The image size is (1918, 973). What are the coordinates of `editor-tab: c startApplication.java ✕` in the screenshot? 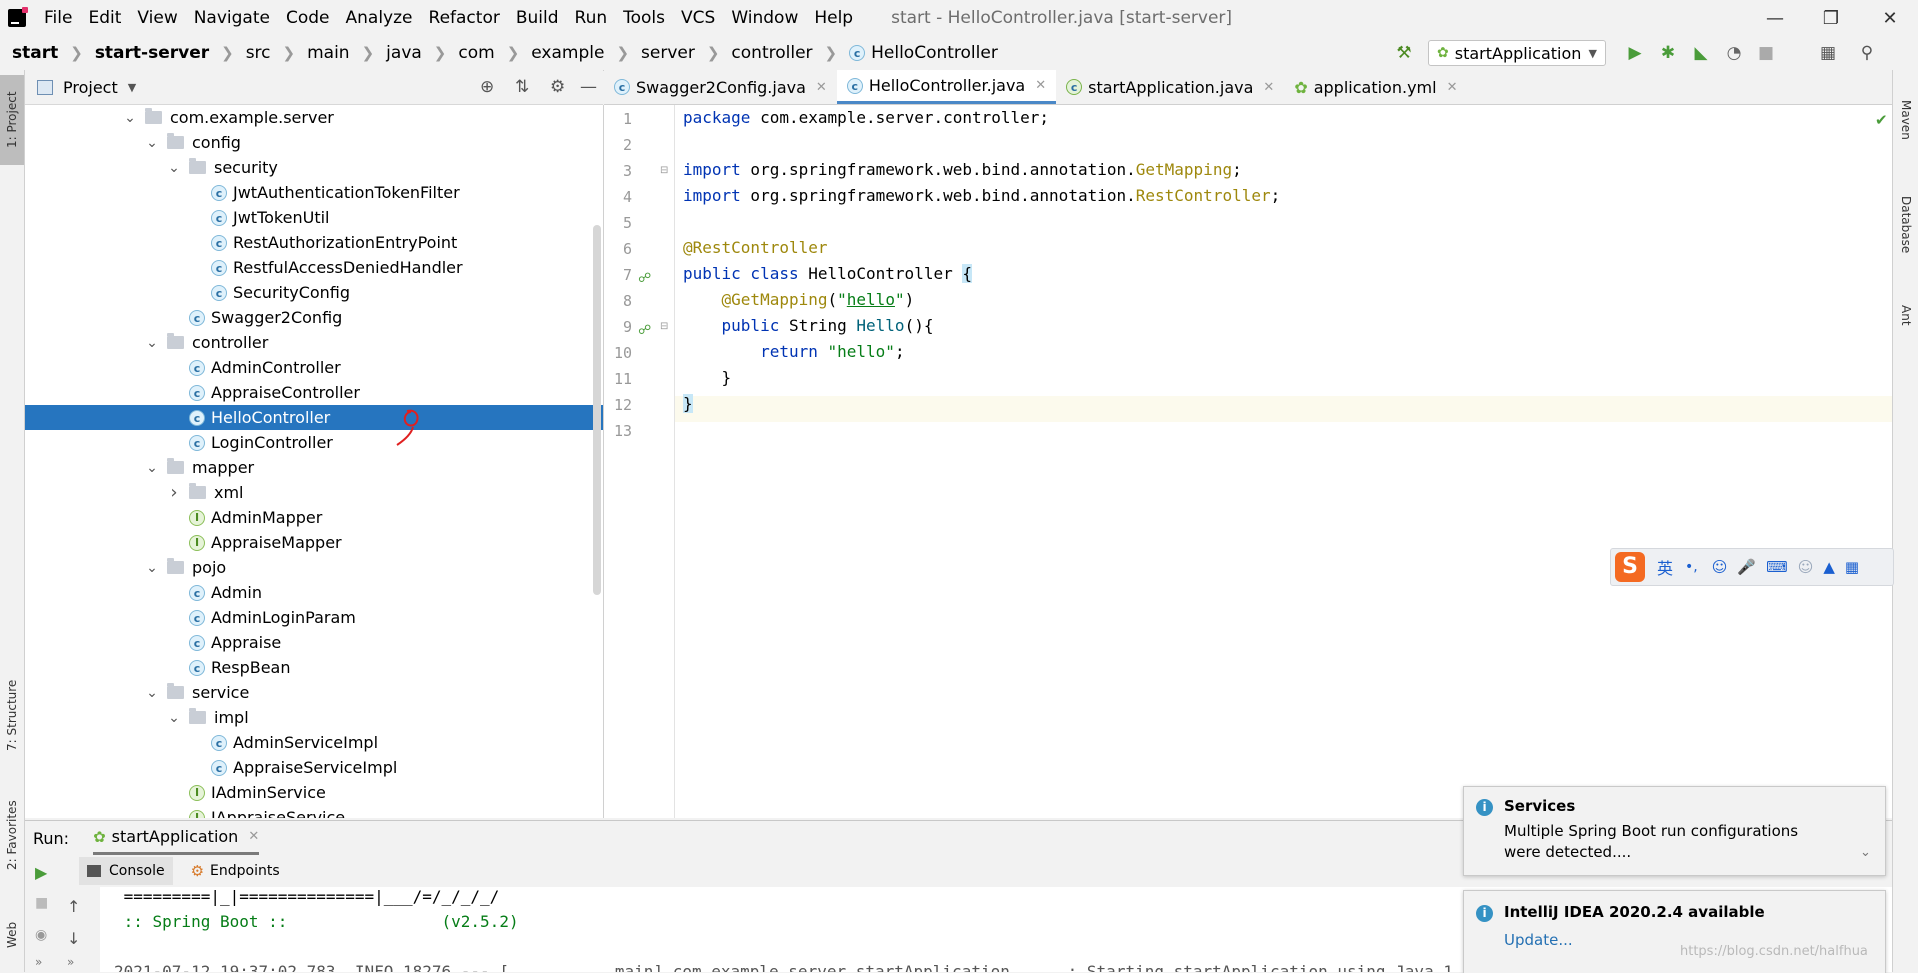 It's located at (1170, 87).